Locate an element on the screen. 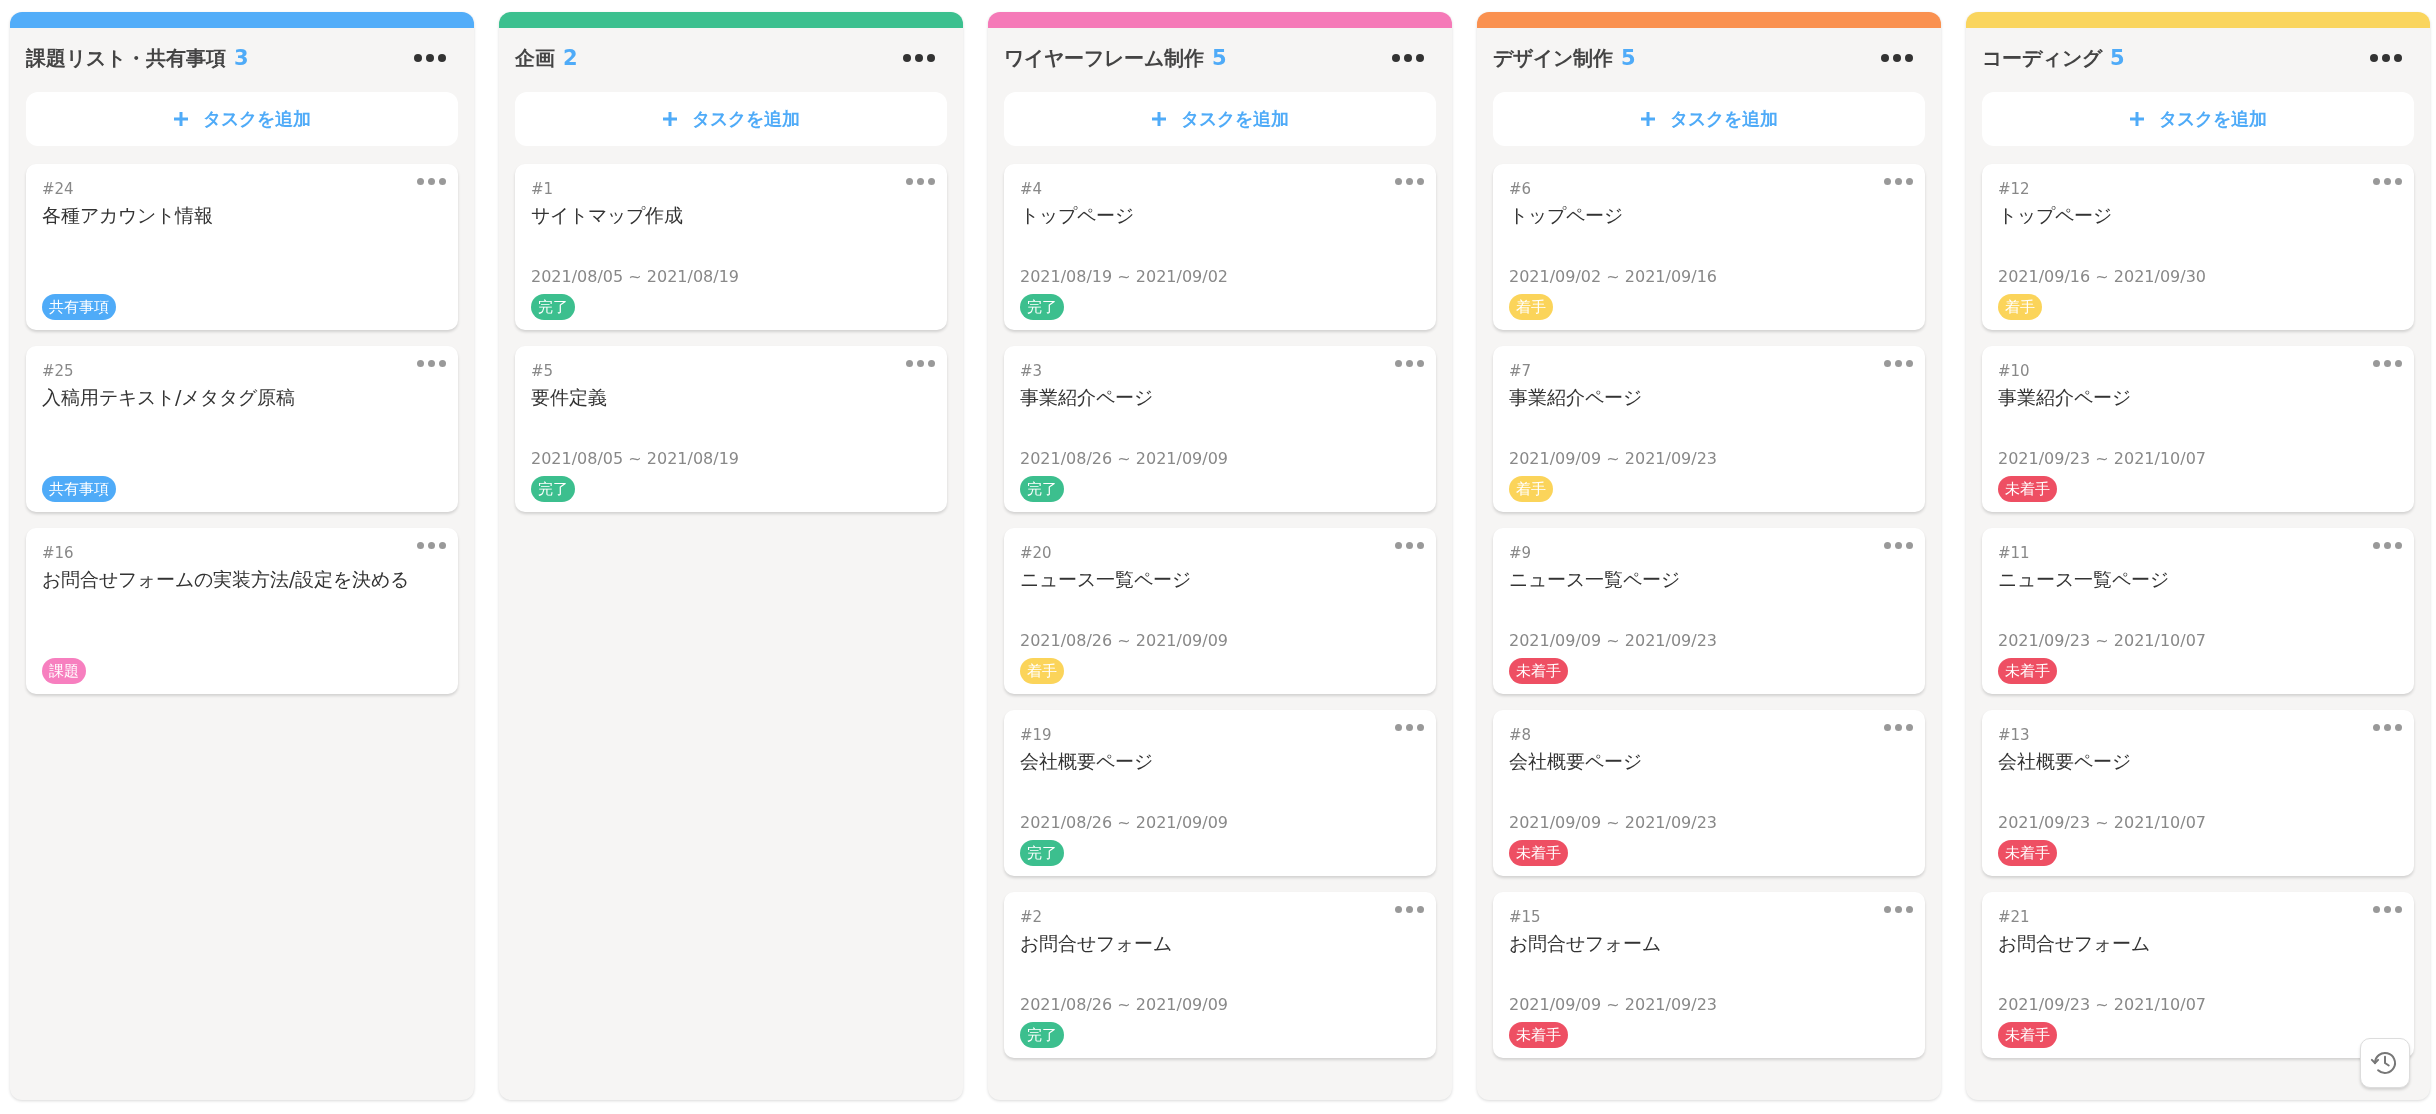 The image size is (2436, 1114). history-button is located at coordinates (2385, 1063).